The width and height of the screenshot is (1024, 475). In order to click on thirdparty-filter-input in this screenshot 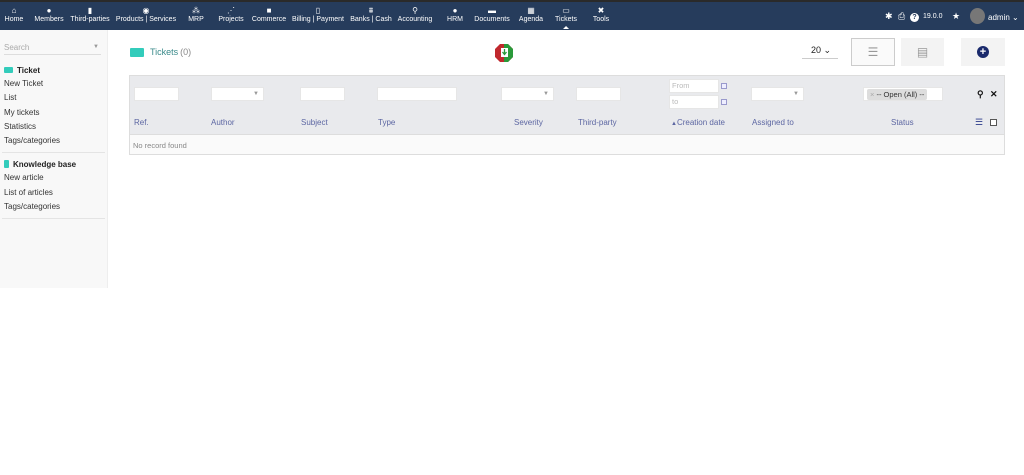, I will do `click(598, 94)`.